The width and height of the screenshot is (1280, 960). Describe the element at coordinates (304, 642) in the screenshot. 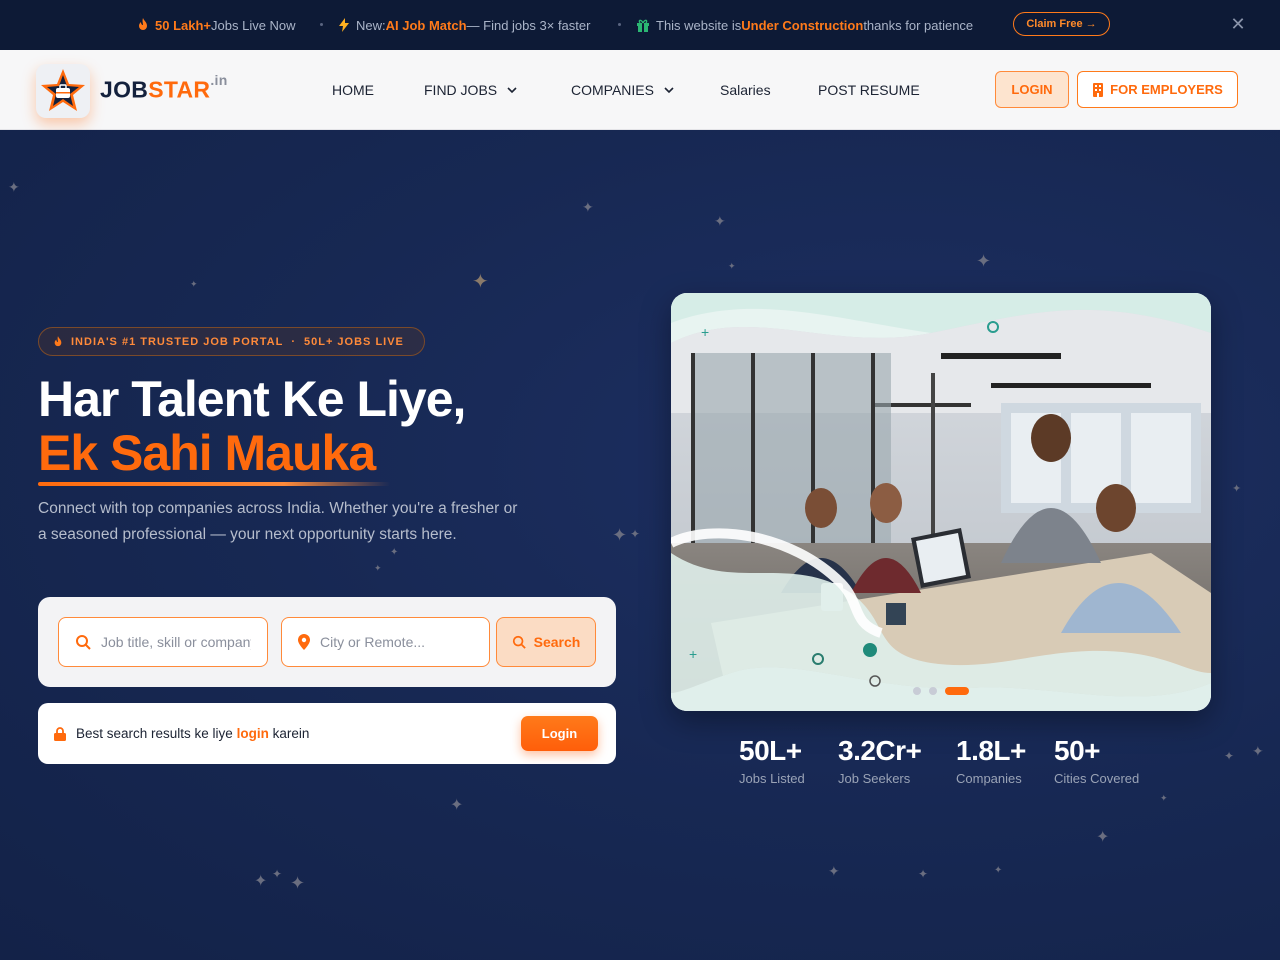

I see `location-pin-icon` at that location.